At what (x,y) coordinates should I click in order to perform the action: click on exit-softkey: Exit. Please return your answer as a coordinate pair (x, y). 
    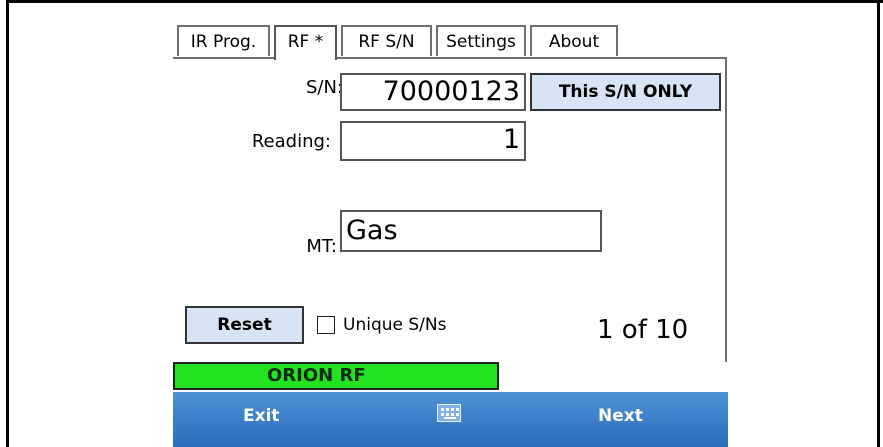
    Looking at the image, I should click on (261, 416).